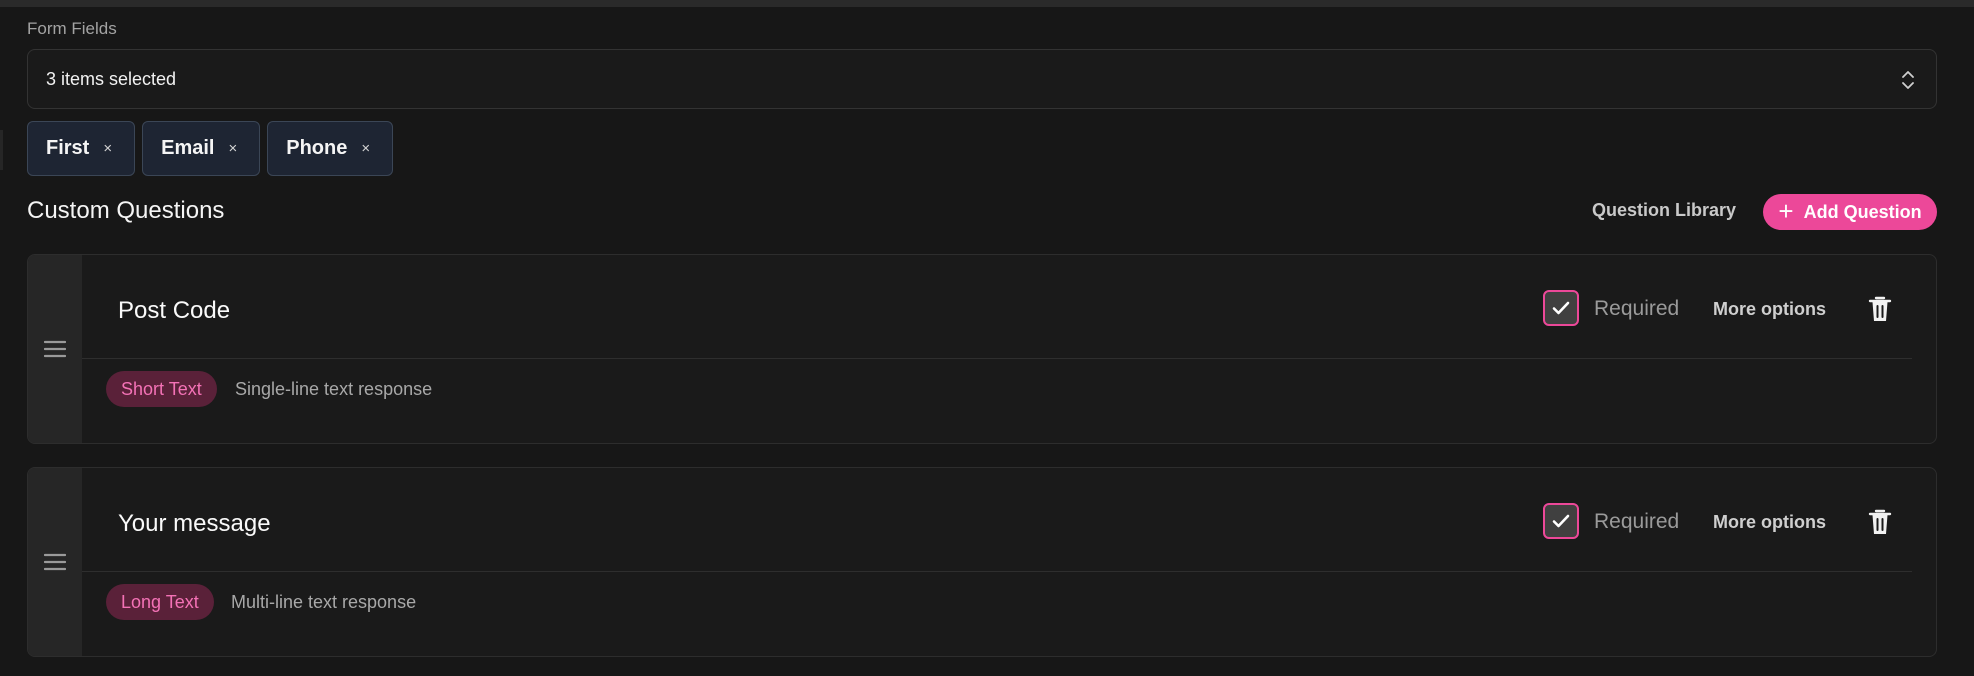 This screenshot has height=676, width=1974. What do you see at coordinates (160, 602) in the screenshot?
I see `question-type-badge: Long Text` at bounding box center [160, 602].